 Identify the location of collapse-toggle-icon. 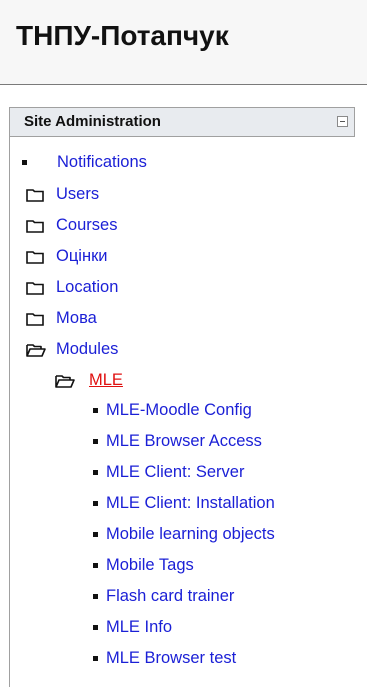
(342, 121).